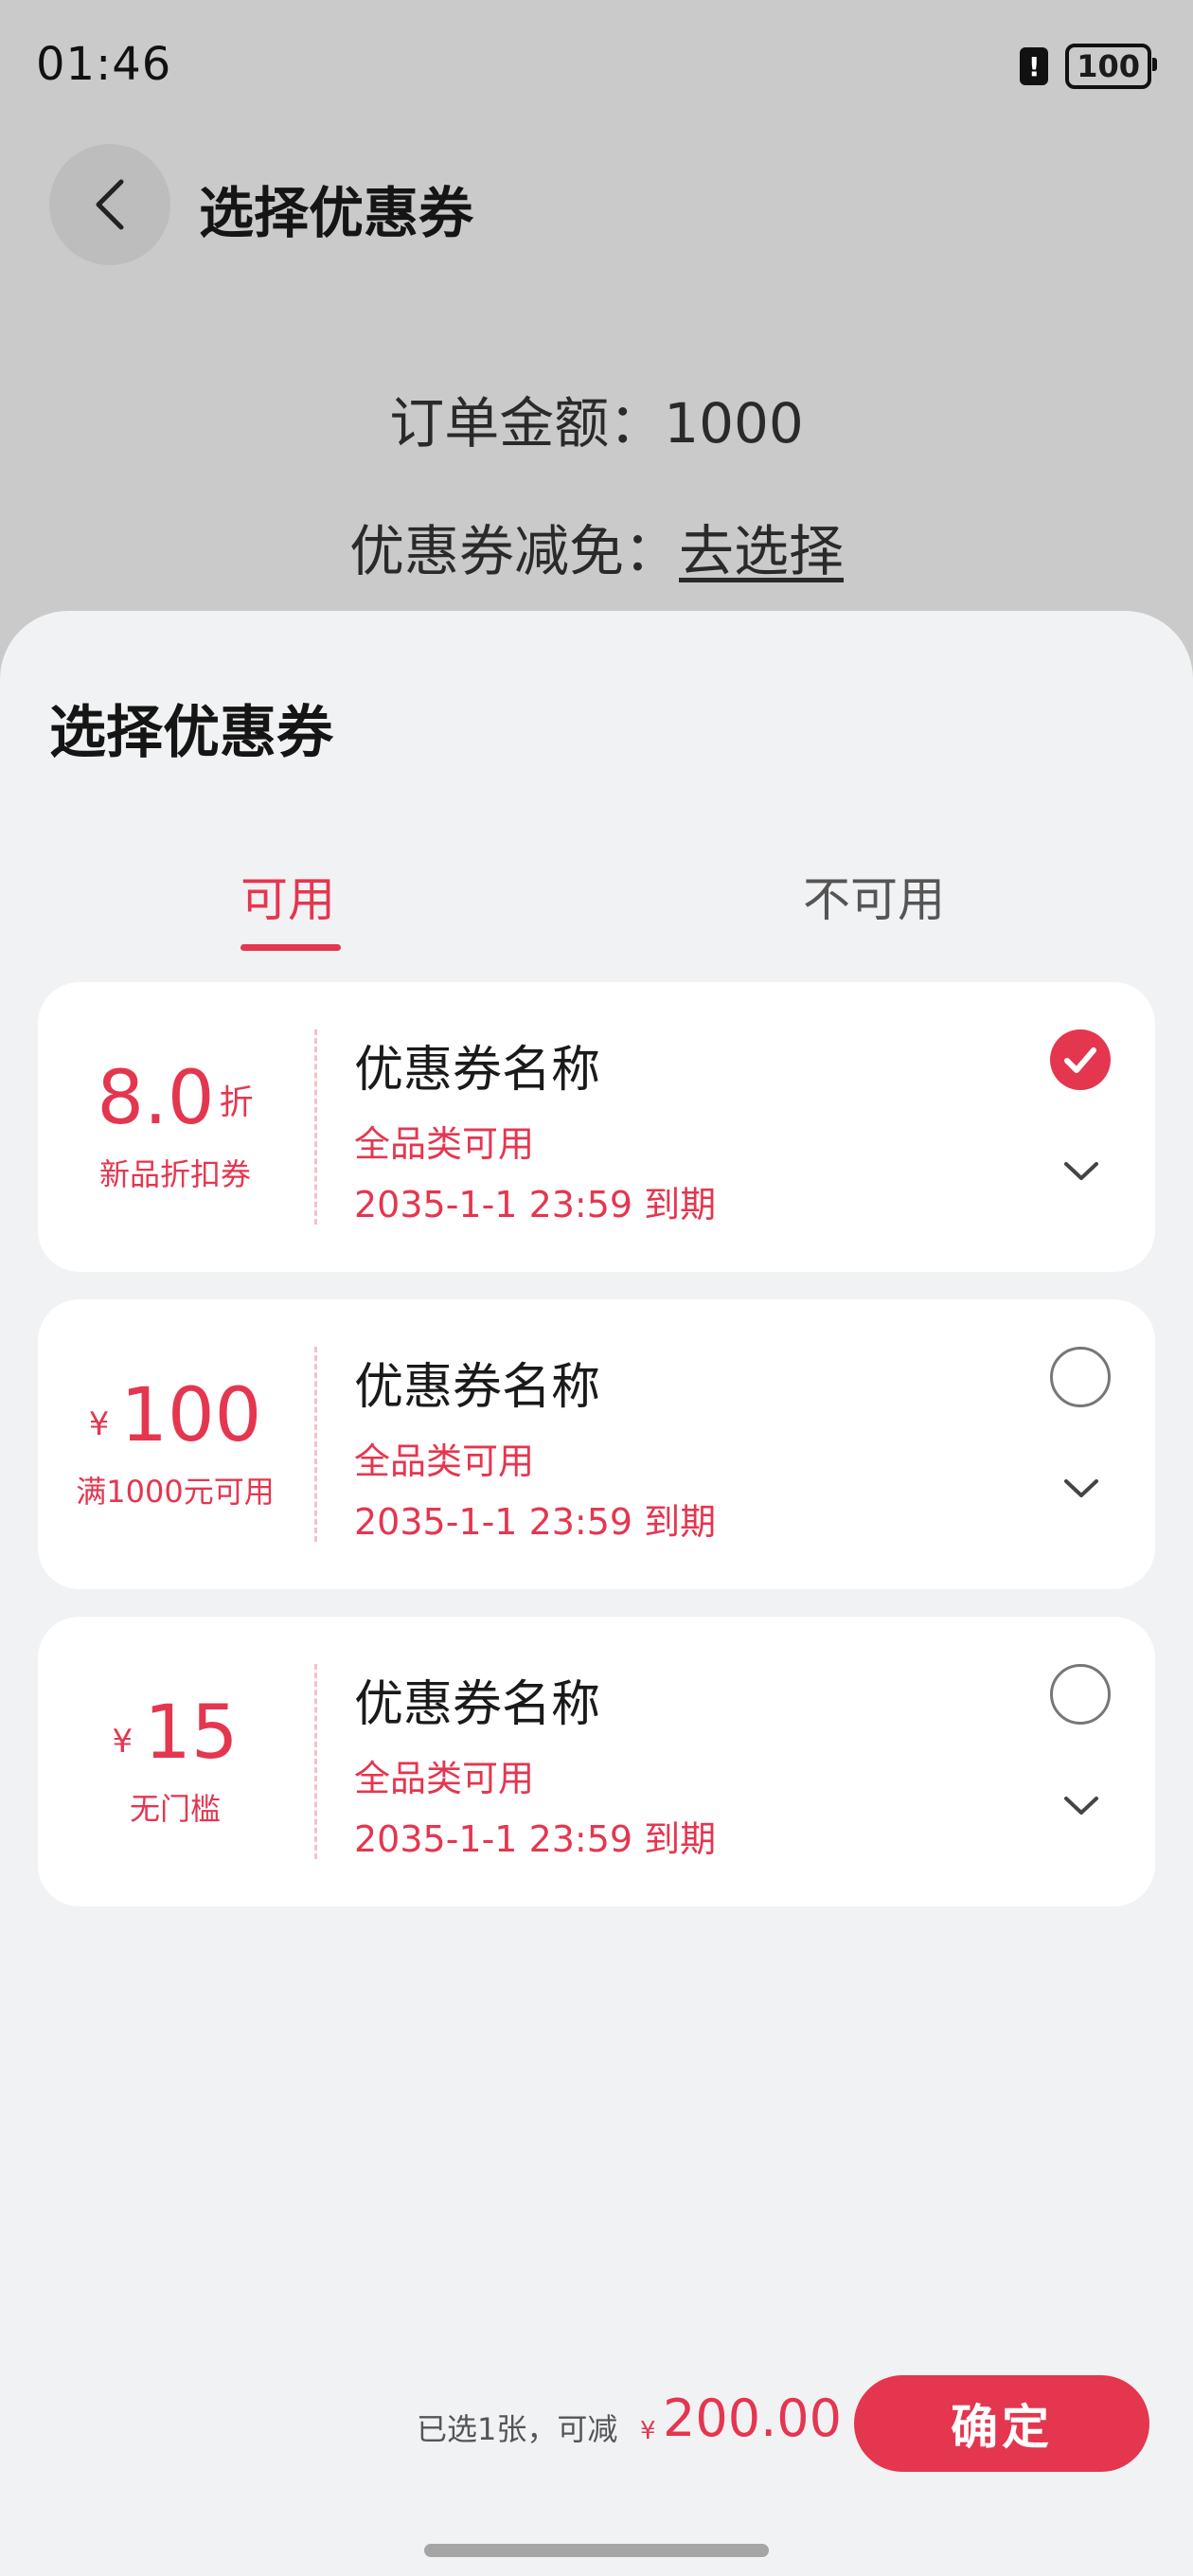  I want to click on coupon-value-area: ¥100 满1000元可用, so click(175, 1444).